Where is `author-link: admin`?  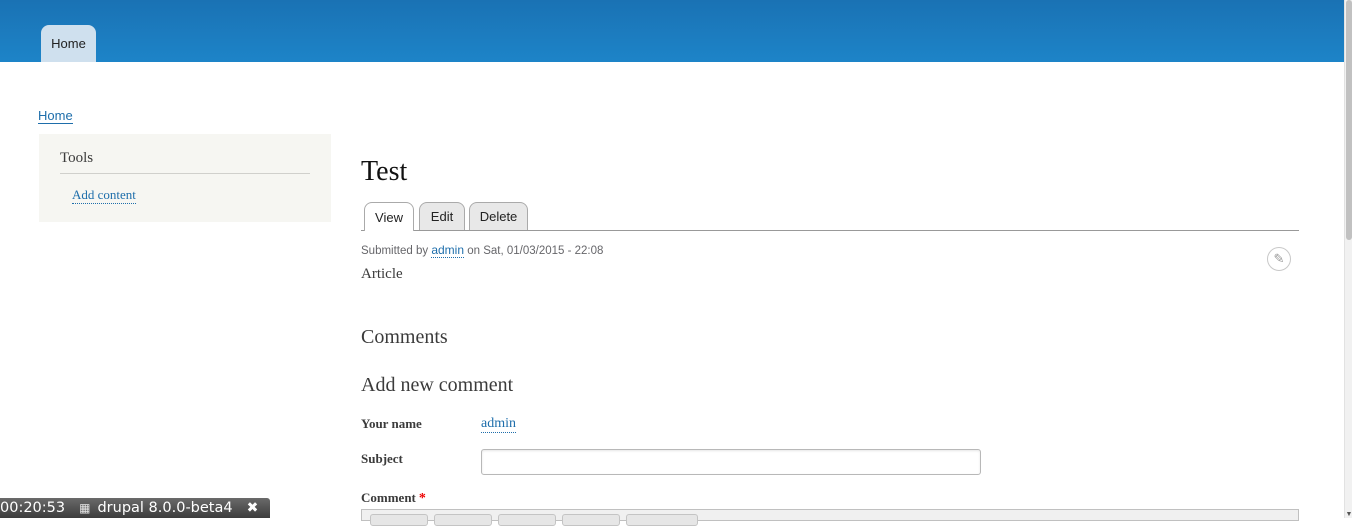 author-link: admin is located at coordinates (448, 250).